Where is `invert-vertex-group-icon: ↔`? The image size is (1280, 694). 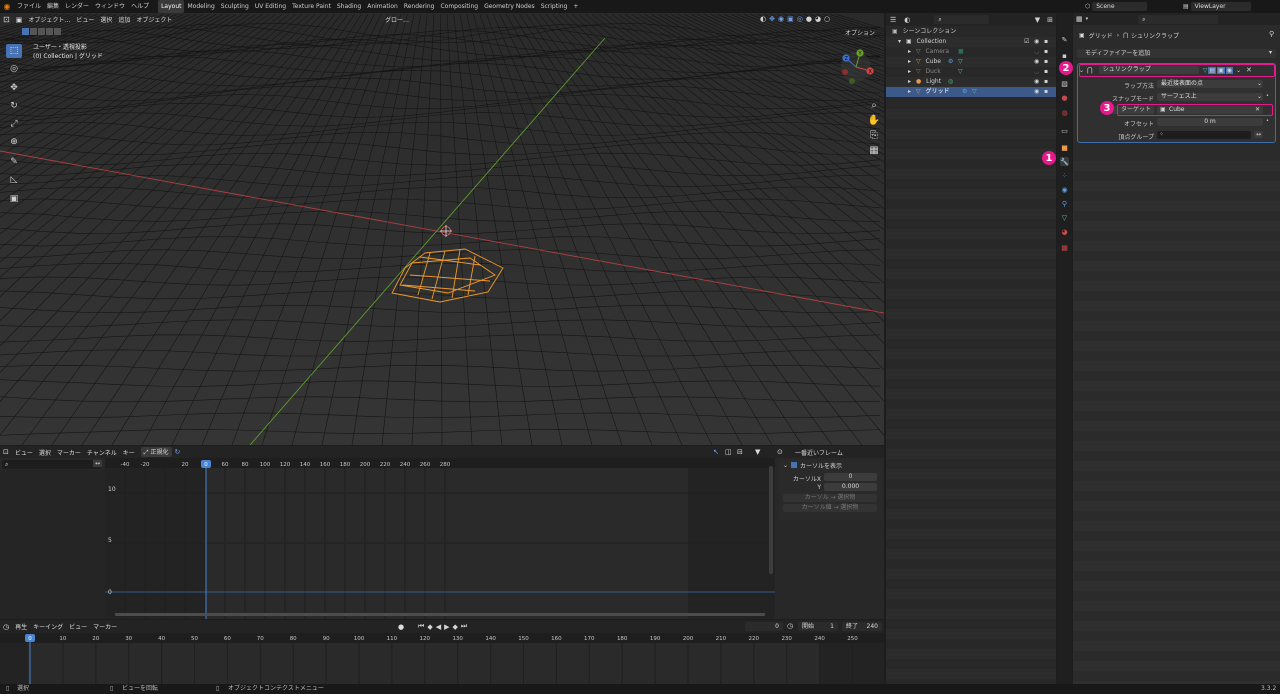 invert-vertex-group-icon: ↔ is located at coordinates (1259, 134).